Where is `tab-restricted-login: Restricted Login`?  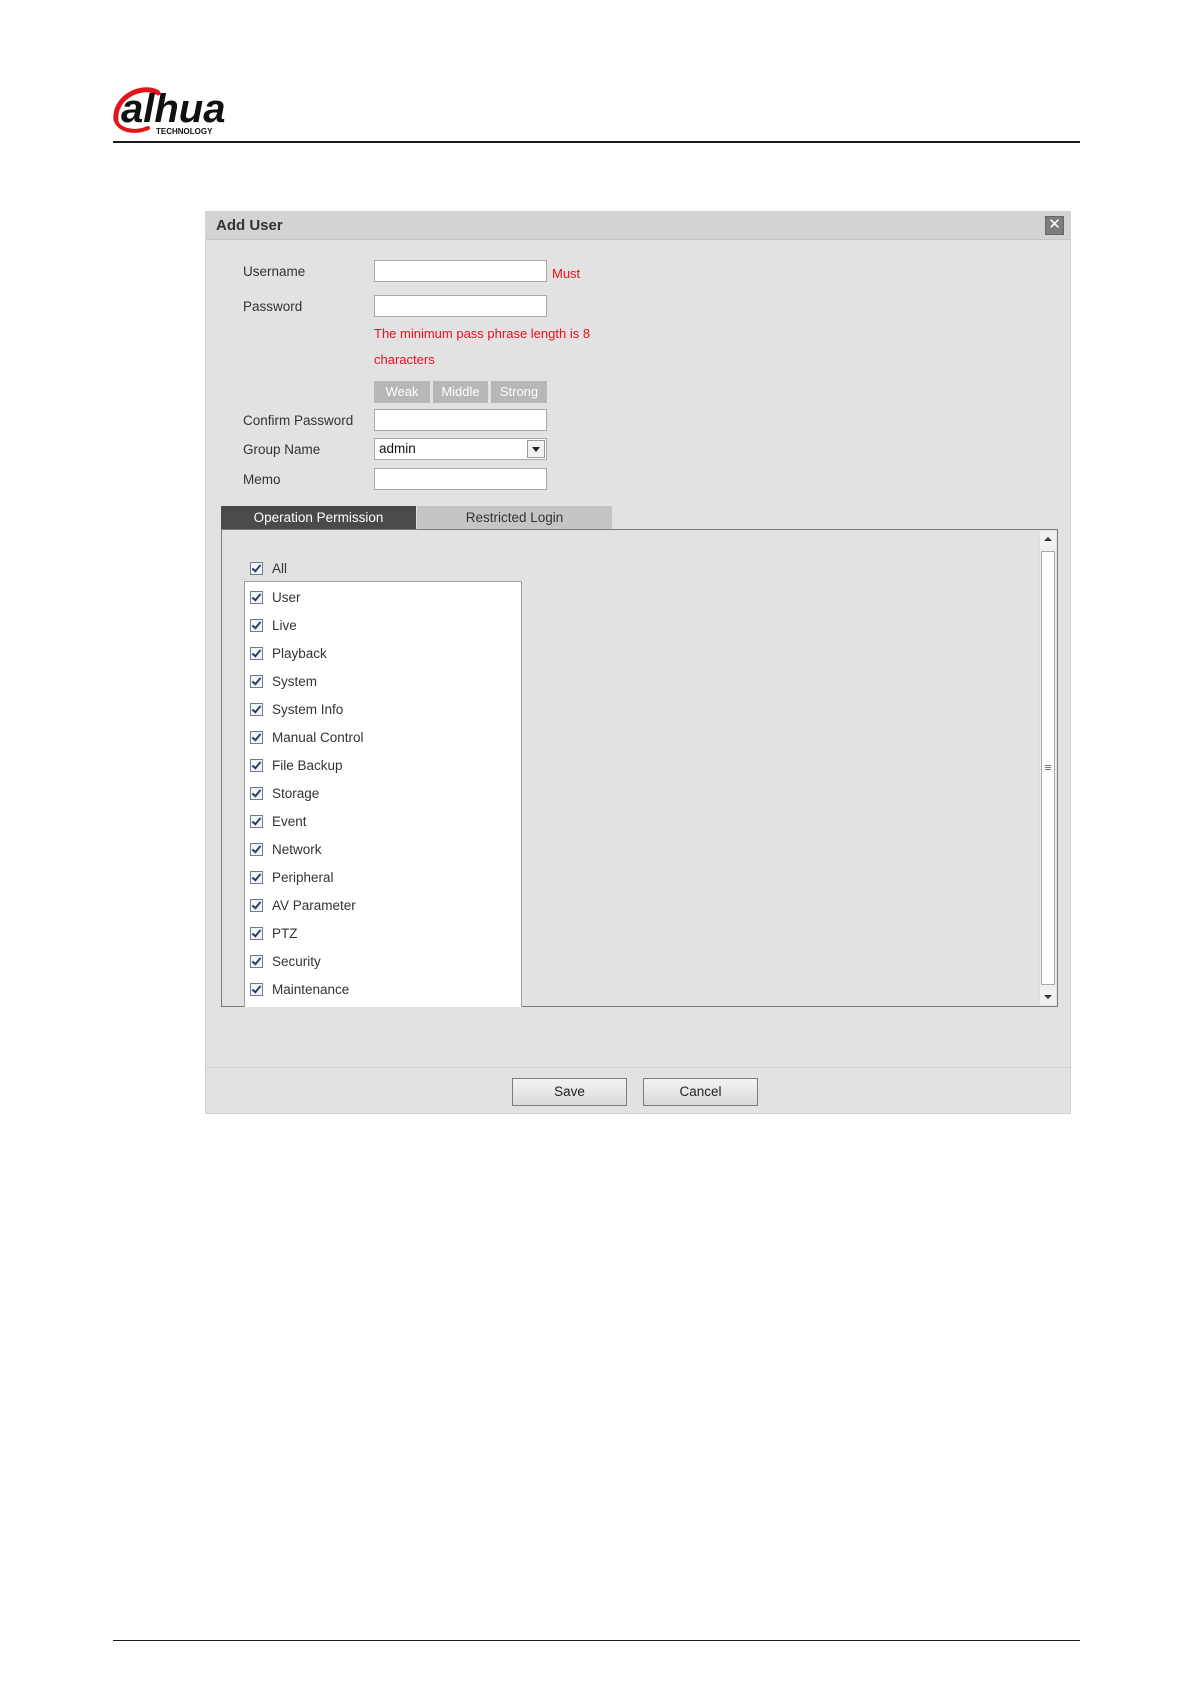
tab-restricted-login: Restricted Login is located at coordinates (514, 517).